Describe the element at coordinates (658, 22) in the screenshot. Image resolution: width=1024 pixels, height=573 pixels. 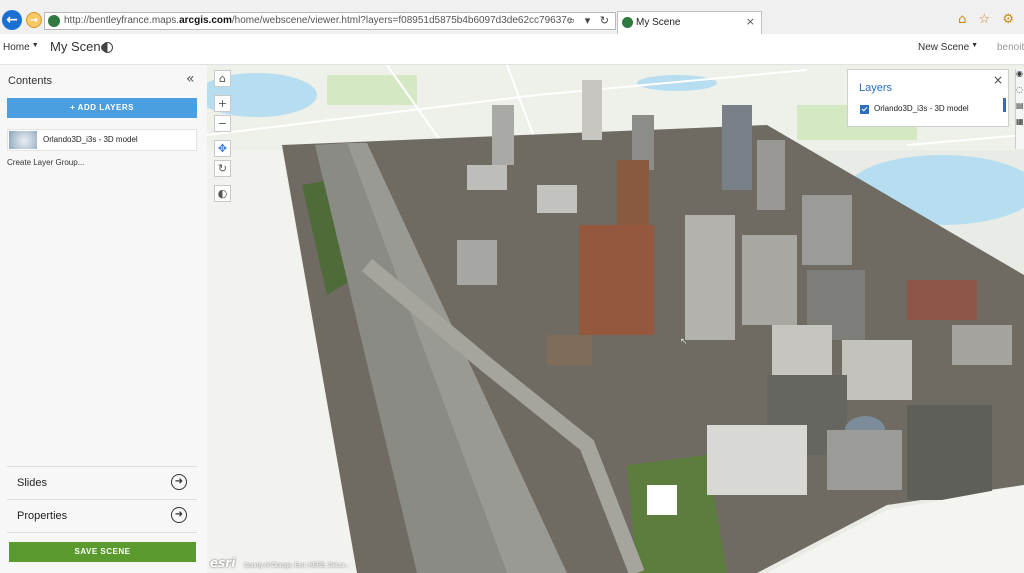
I see `tab-title: My Scene` at that location.